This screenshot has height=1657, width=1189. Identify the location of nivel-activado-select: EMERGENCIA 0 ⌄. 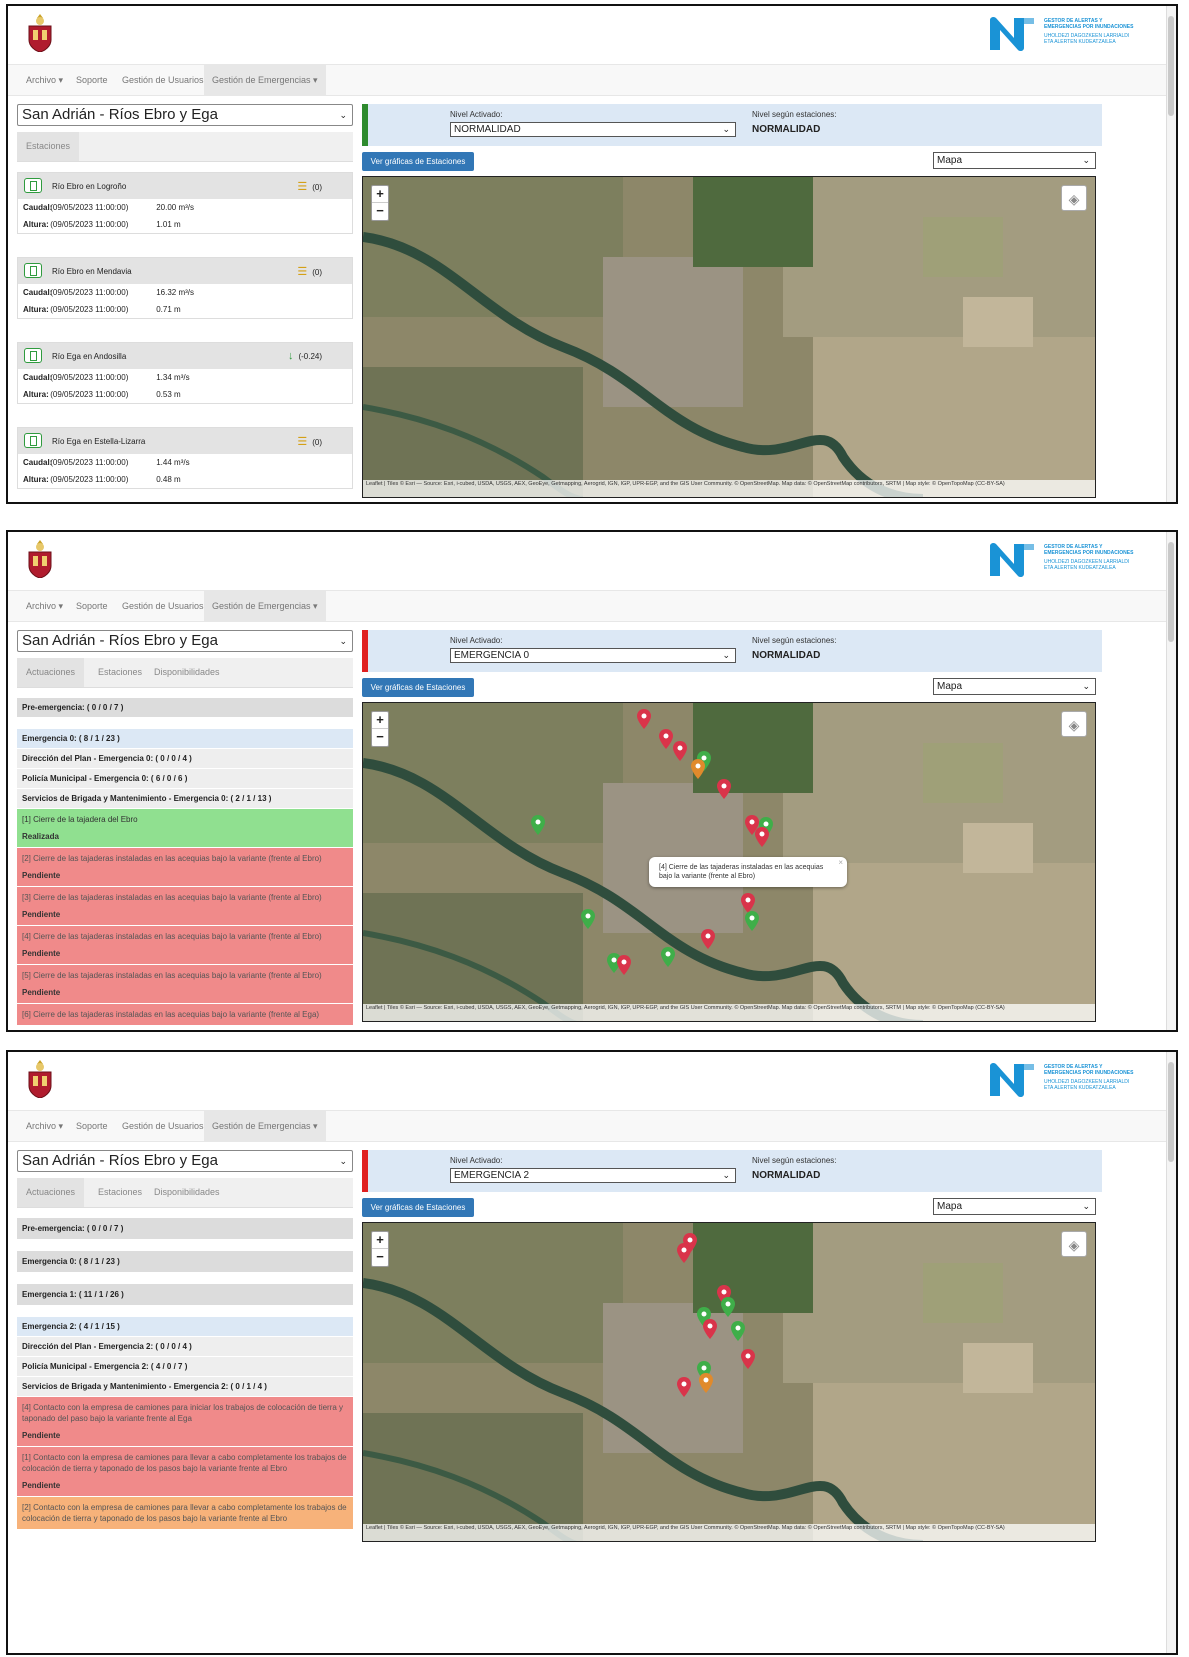
(593, 655).